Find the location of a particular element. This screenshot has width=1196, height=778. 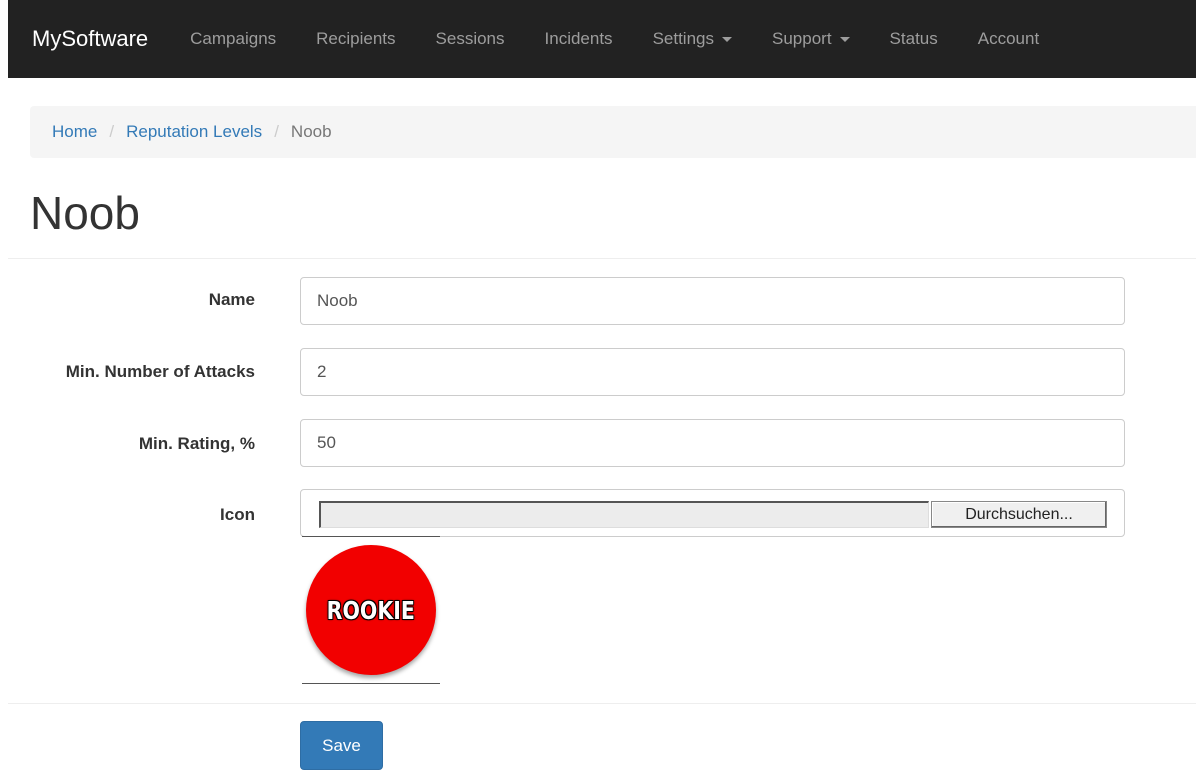

nav-support-label: Support is located at coordinates (802, 38).